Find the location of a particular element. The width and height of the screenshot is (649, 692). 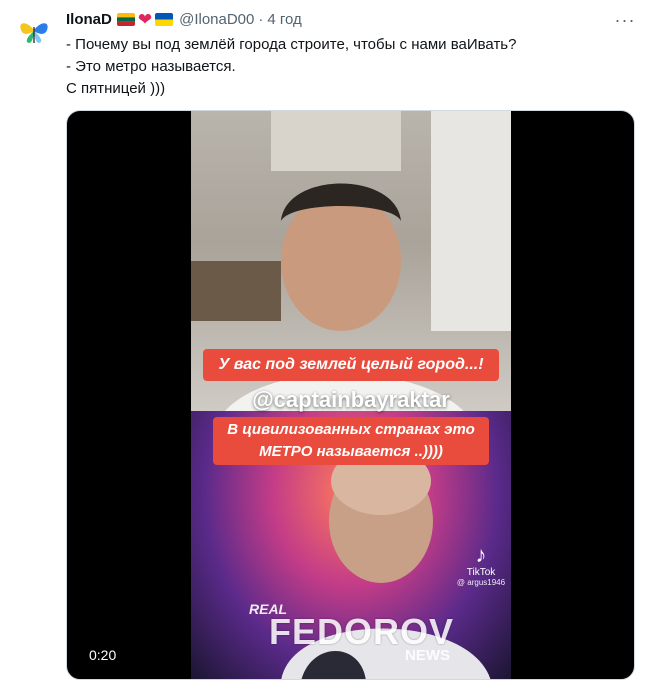

avatar-butterfly-icon is located at coordinates (34, 30).